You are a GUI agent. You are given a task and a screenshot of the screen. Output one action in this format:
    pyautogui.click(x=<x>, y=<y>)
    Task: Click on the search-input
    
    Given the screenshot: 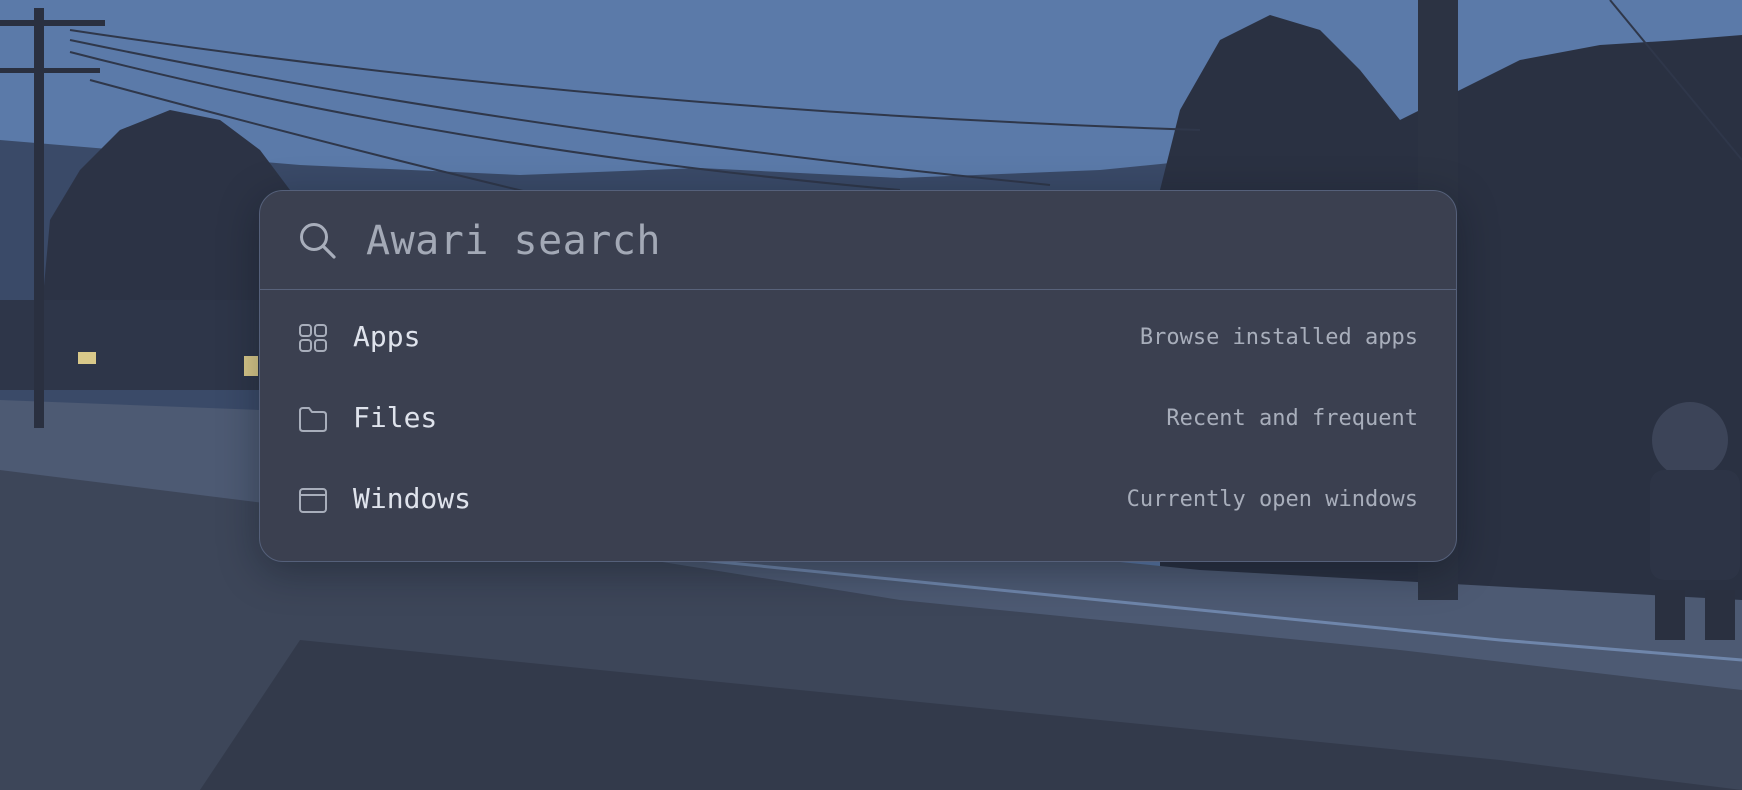 What is the action you would take?
    pyautogui.click(x=886, y=241)
    